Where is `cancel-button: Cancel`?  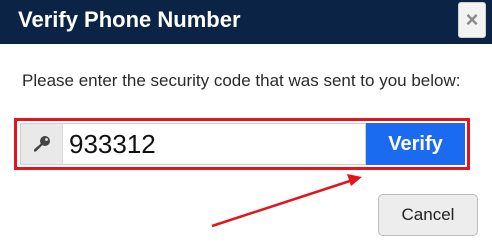 cancel-button: Cancel is located at coordinates (428, 215).